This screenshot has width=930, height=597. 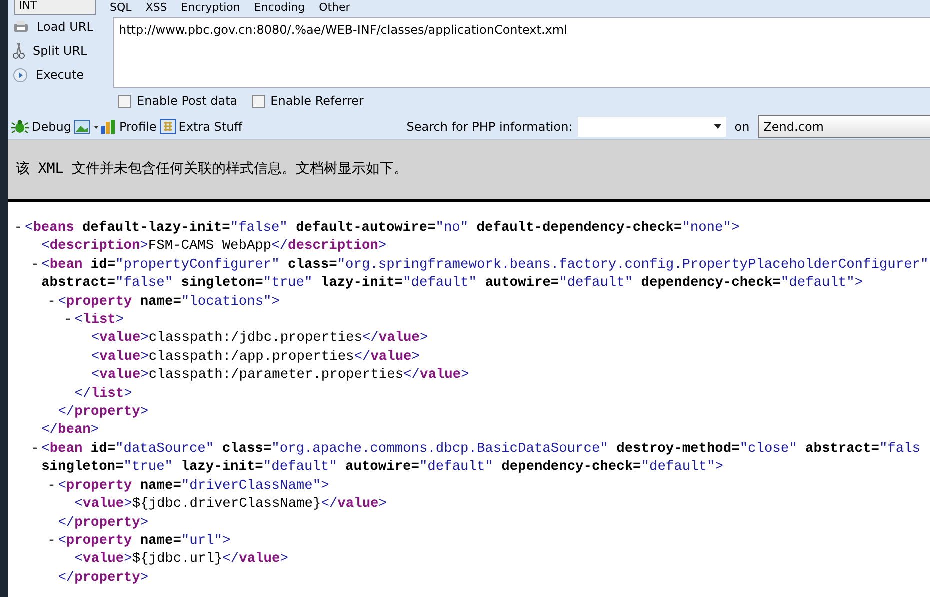 What do you see at coordinates (103, 395) in the screenshot?
I see `xml-line: </list>` at bounding box center [103, 395].